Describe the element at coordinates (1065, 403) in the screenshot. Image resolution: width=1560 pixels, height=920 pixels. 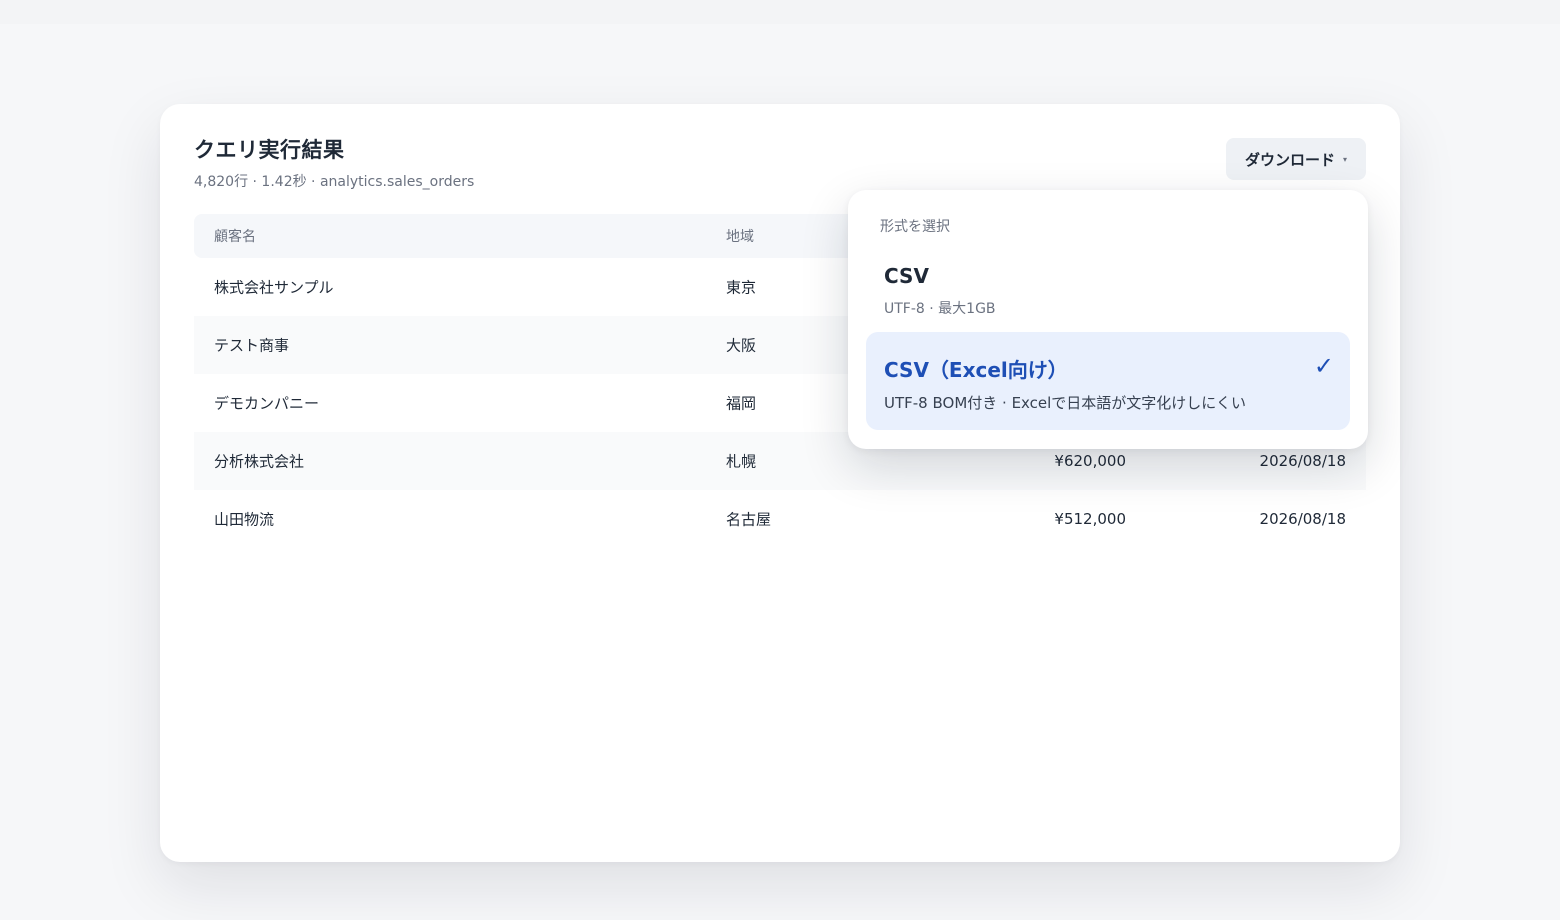
I see `option-description: UTF-8 BOM付き · Excelで日本語が文字化けしにくい` at that location.